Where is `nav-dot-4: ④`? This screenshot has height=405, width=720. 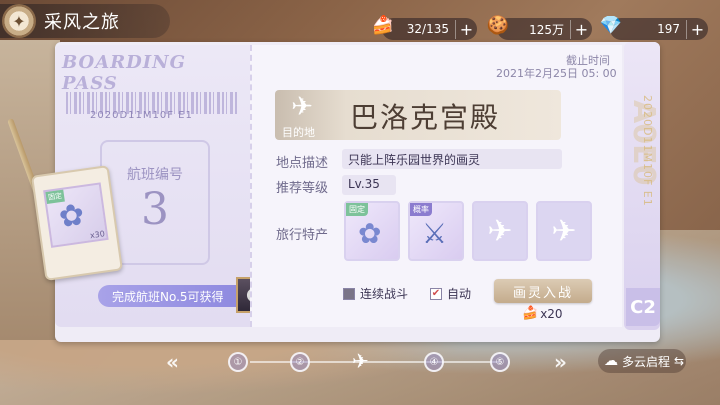
nav-dot-4: ④ is located at coordinates (434, 362).